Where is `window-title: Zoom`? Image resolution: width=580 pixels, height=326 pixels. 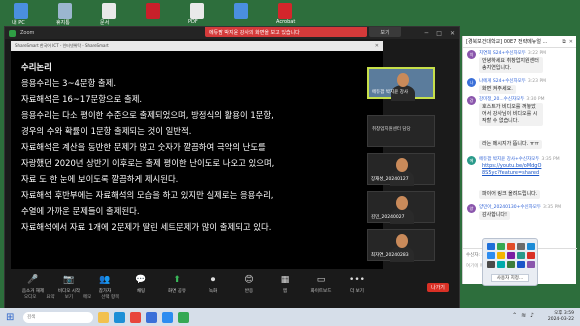 window-title: Zoom is located at coordinates (27, 33).